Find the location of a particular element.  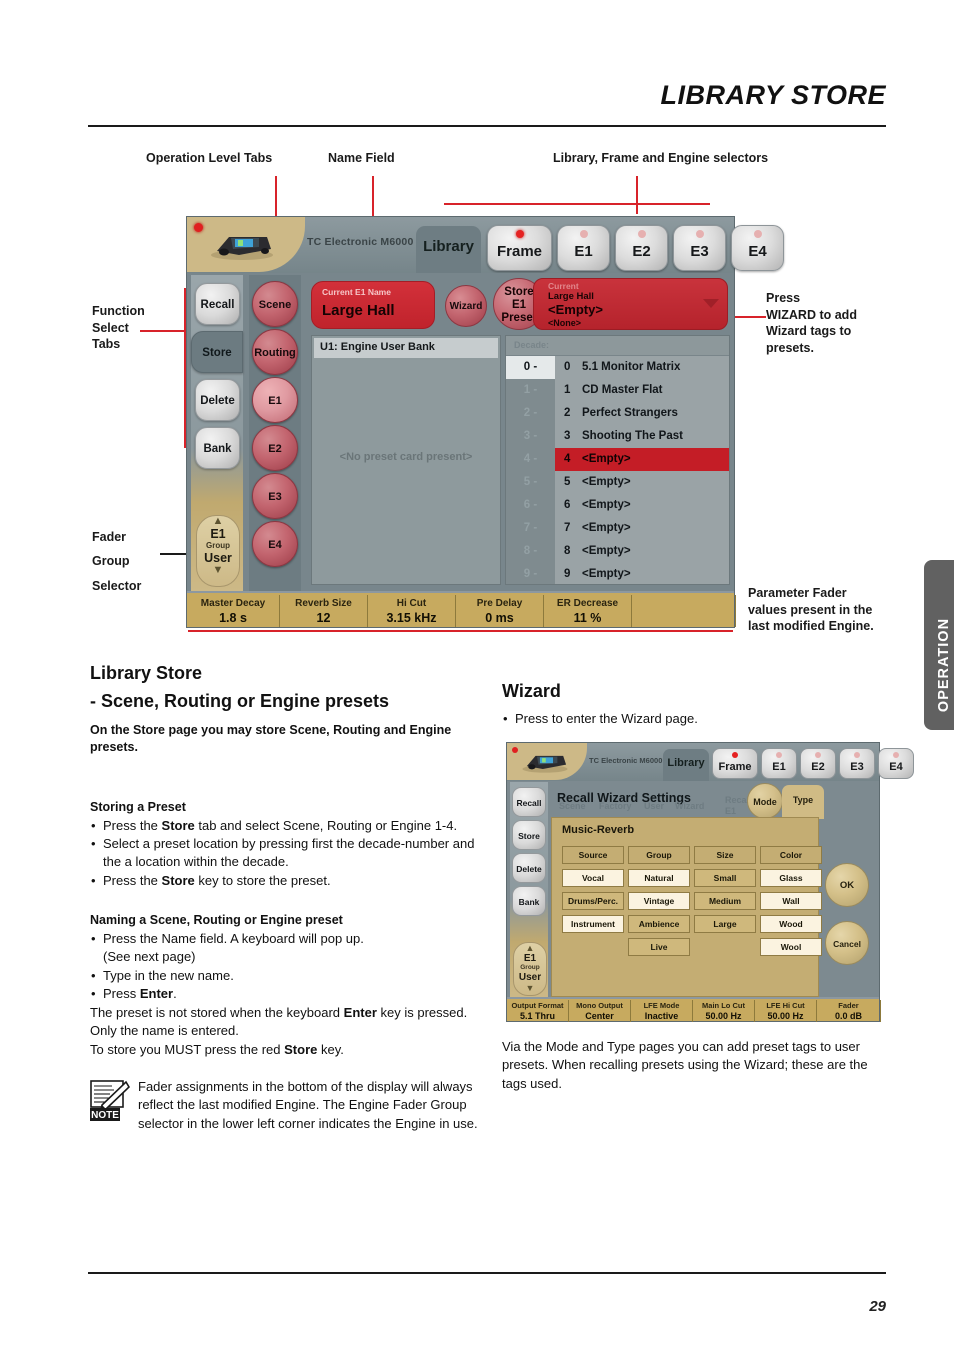

fader-cell: ER Decrease 11 % is located at coordinates (588, 611).